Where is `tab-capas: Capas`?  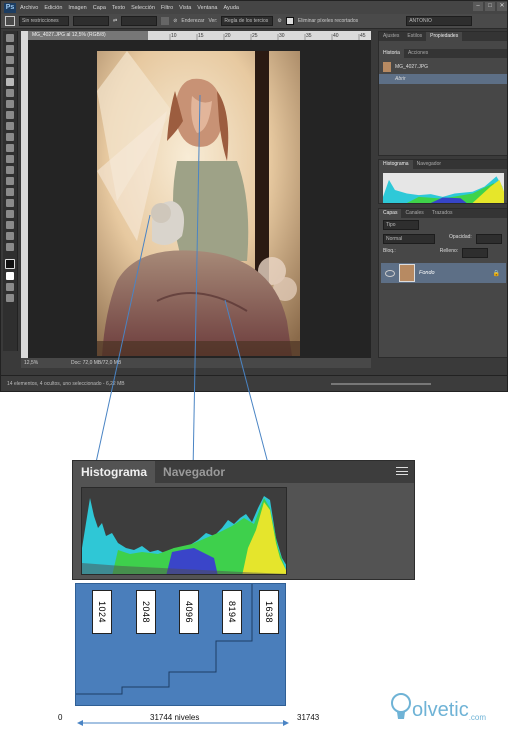 tab-capas: Capas is located at coordinates (390, 213).